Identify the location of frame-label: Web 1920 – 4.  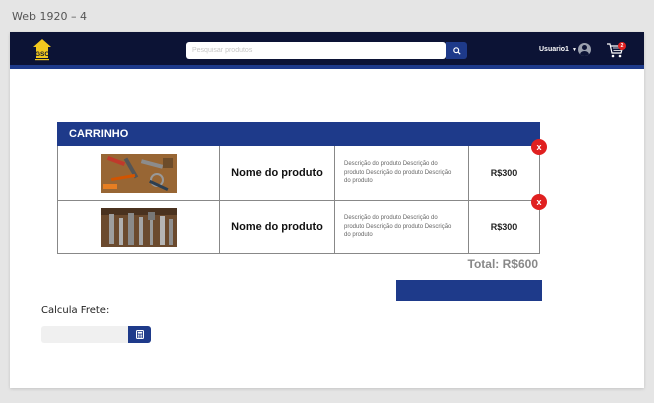
(49, 16).